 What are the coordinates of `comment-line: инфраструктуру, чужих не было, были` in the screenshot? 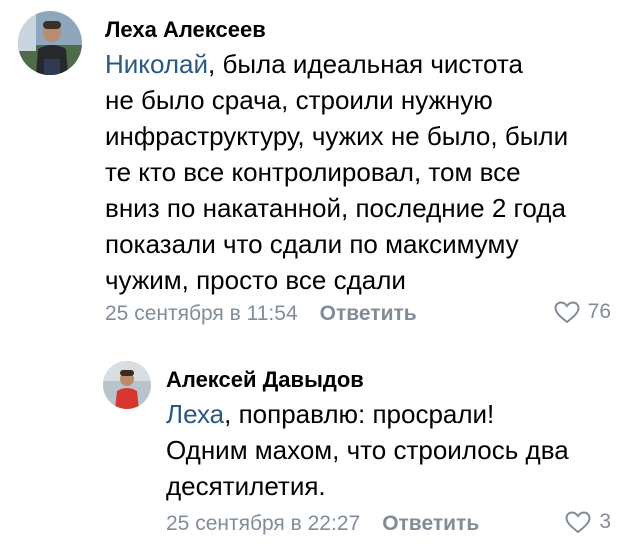 It's located at (337, 136).